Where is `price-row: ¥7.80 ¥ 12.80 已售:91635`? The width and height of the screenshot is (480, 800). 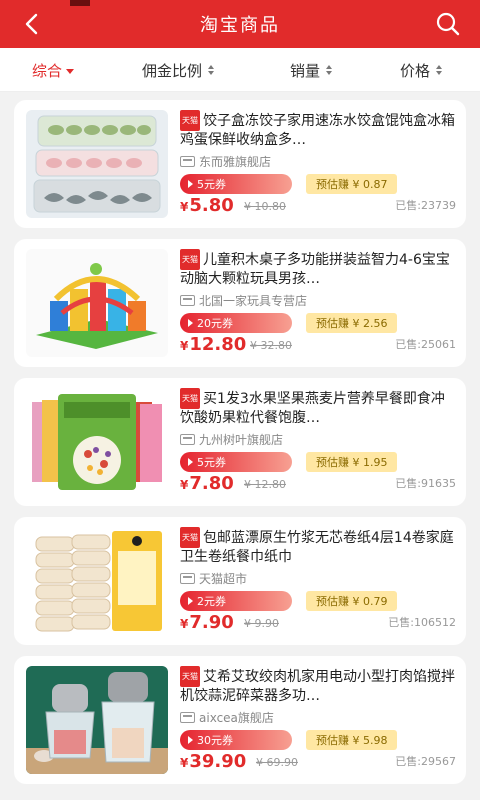 price-row: ¥7.80 ¥ 12.80 已售:91635 is located at coordinates (318, 482).